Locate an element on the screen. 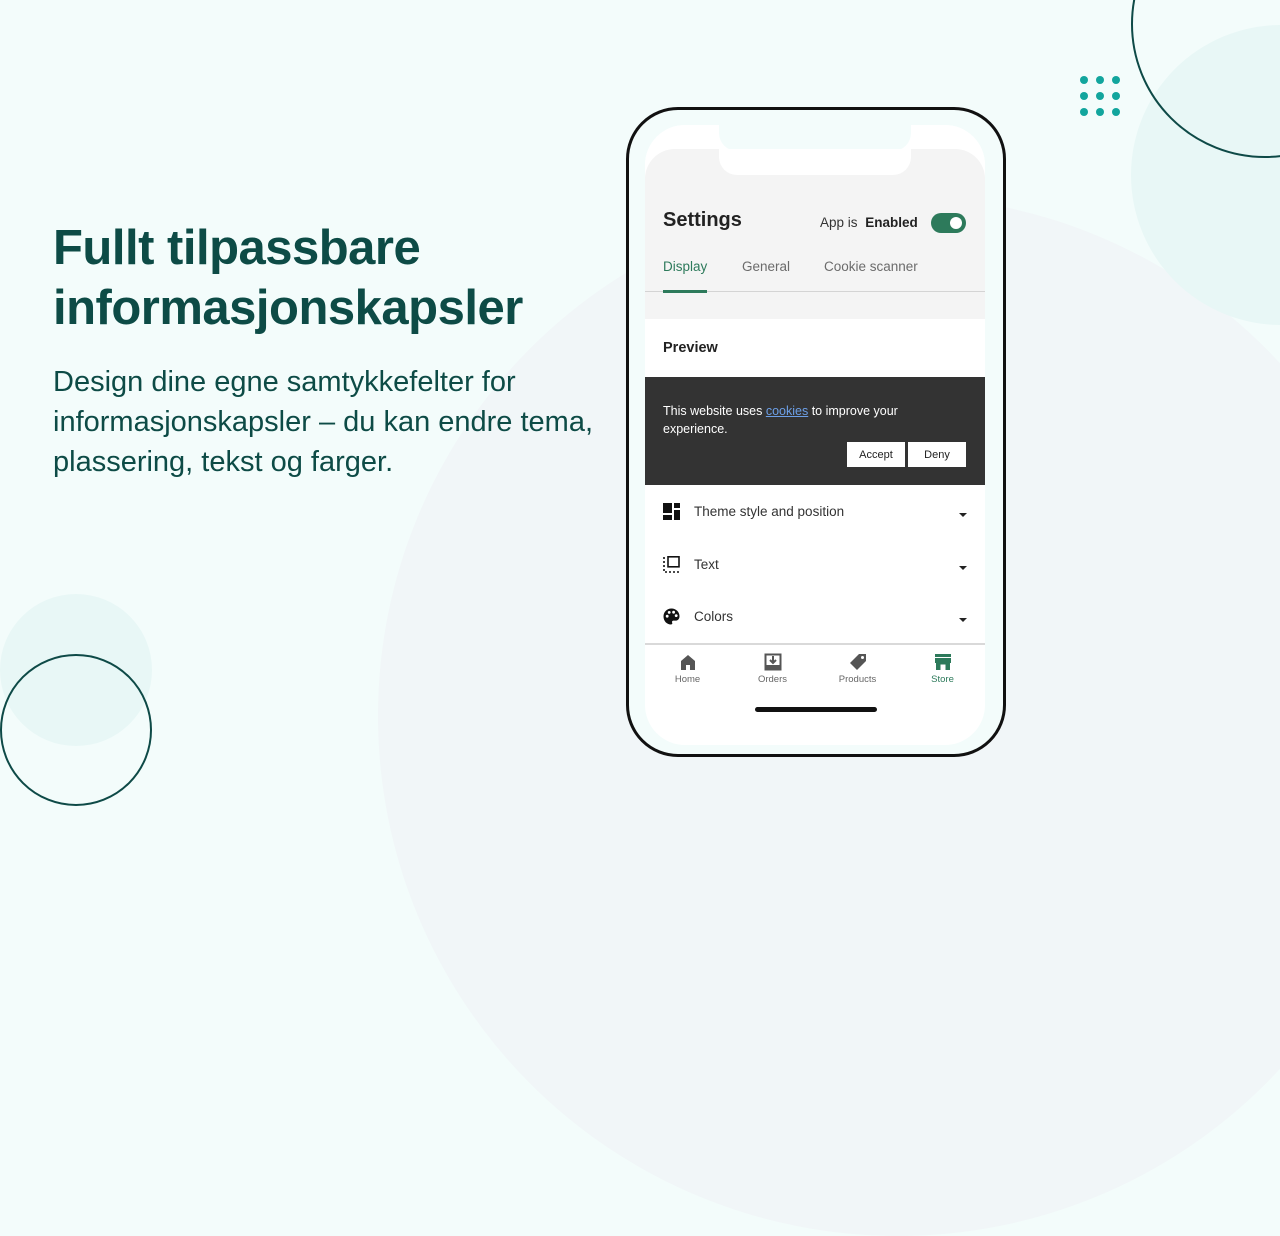  dashboard-layout-icon is located at coordinates (671, 511).